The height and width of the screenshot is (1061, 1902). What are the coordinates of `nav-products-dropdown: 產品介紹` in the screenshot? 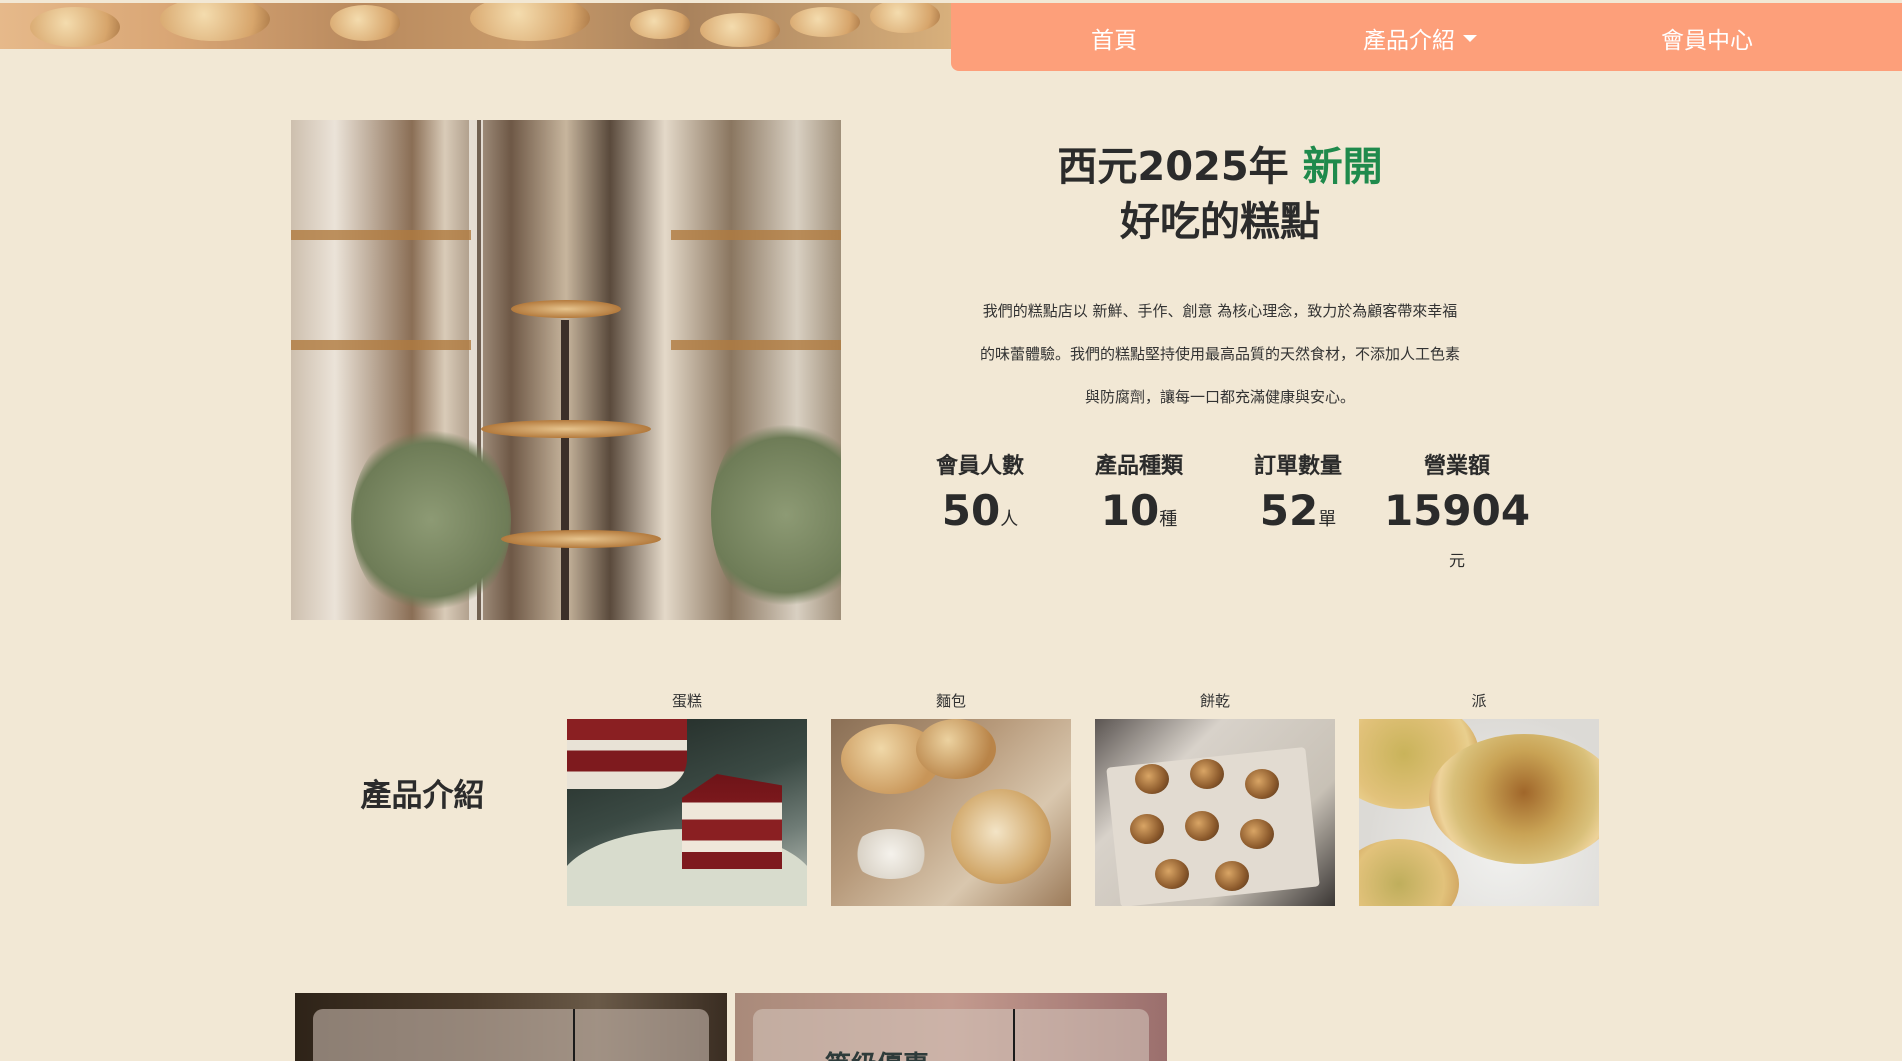 It's located at (1420, 38).